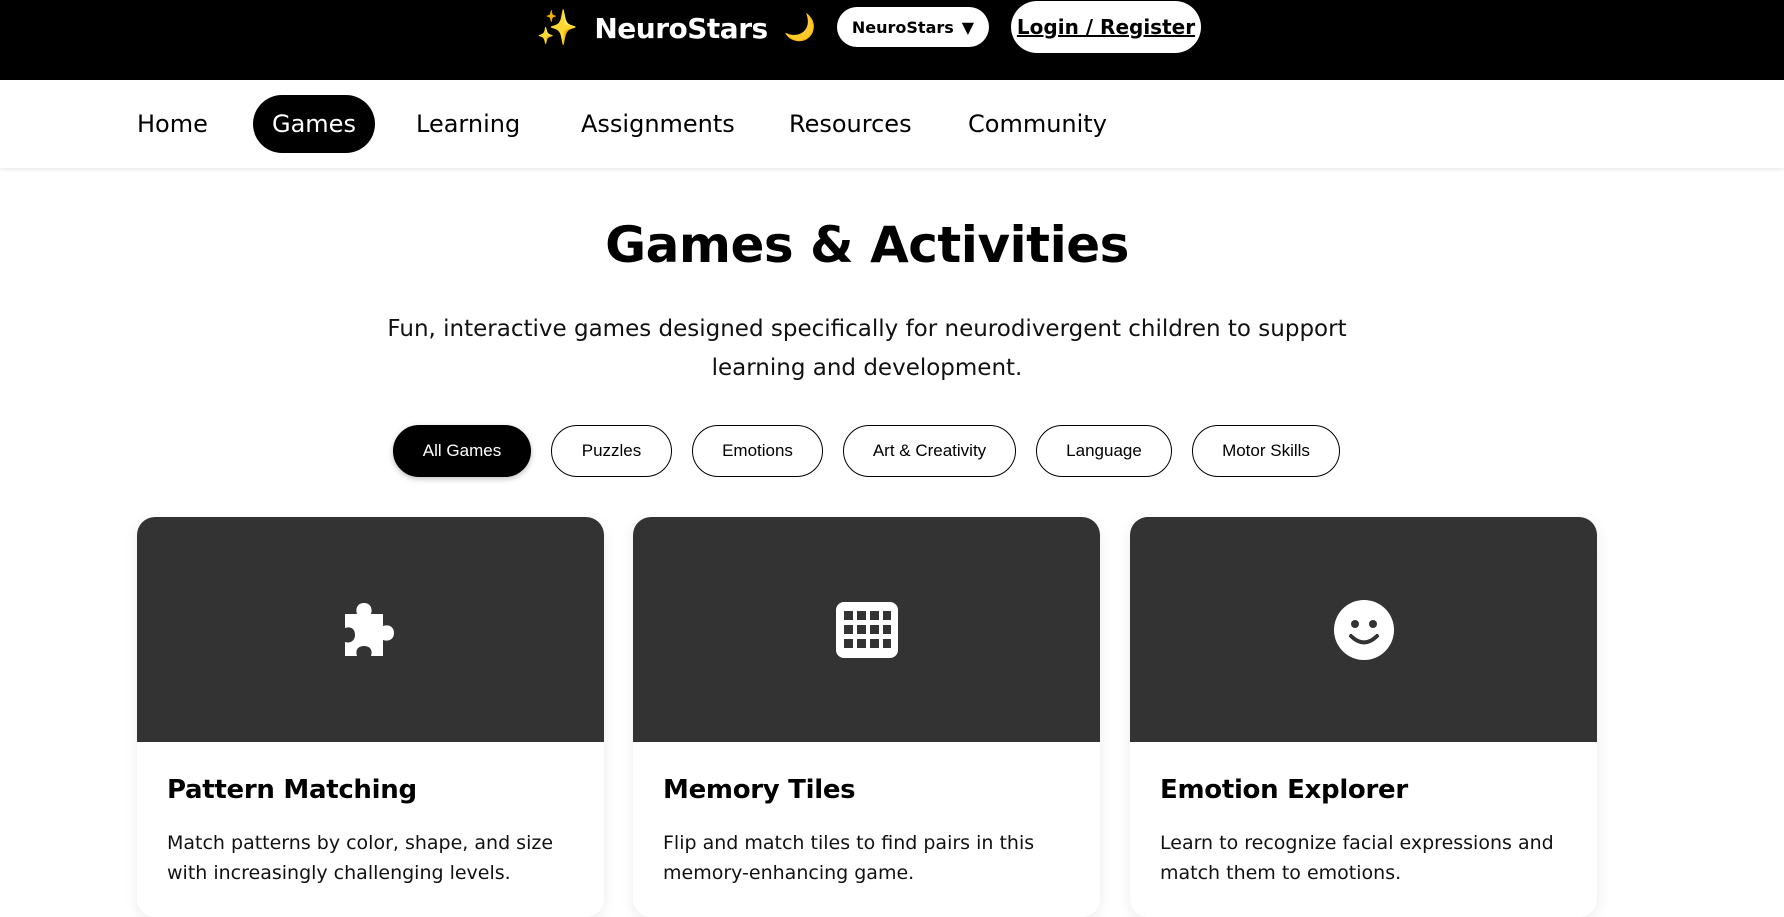  What do you see at coordinates (1284, 790) in the screenshot?
I see `card-title: Emotion Explorer` at bounding box center [1284, 790].